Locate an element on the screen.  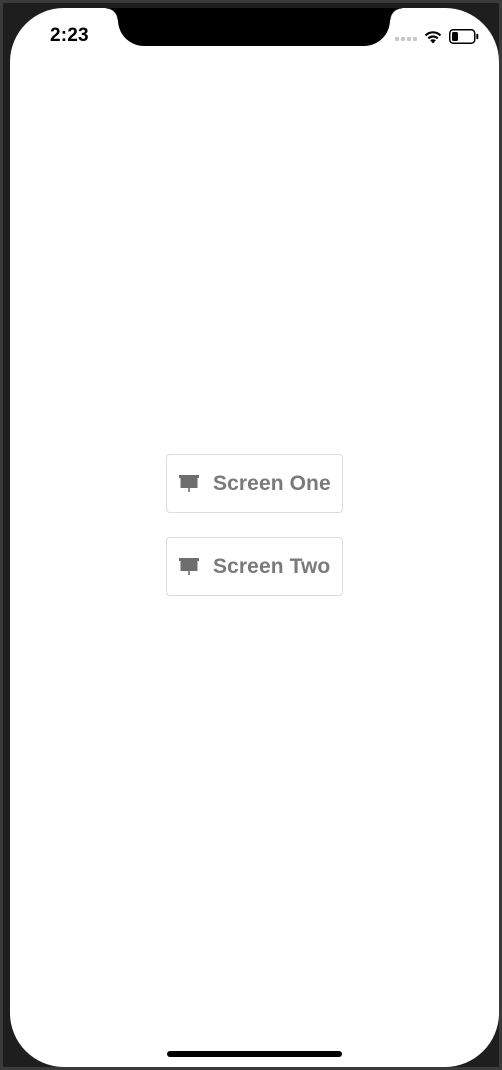
screen-two-button: Screen Two is located at coordinates (254, 566).